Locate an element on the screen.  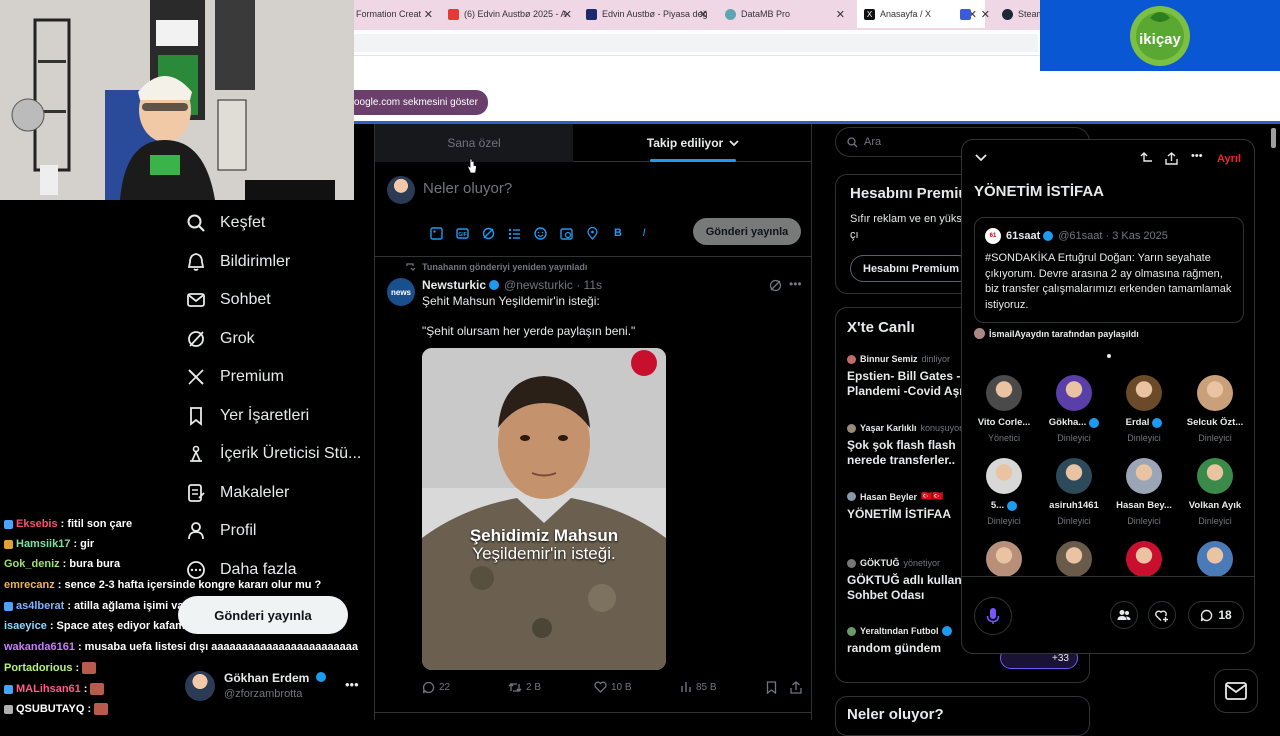
chat-text: : bura bura is located at coordinates (91, 564).